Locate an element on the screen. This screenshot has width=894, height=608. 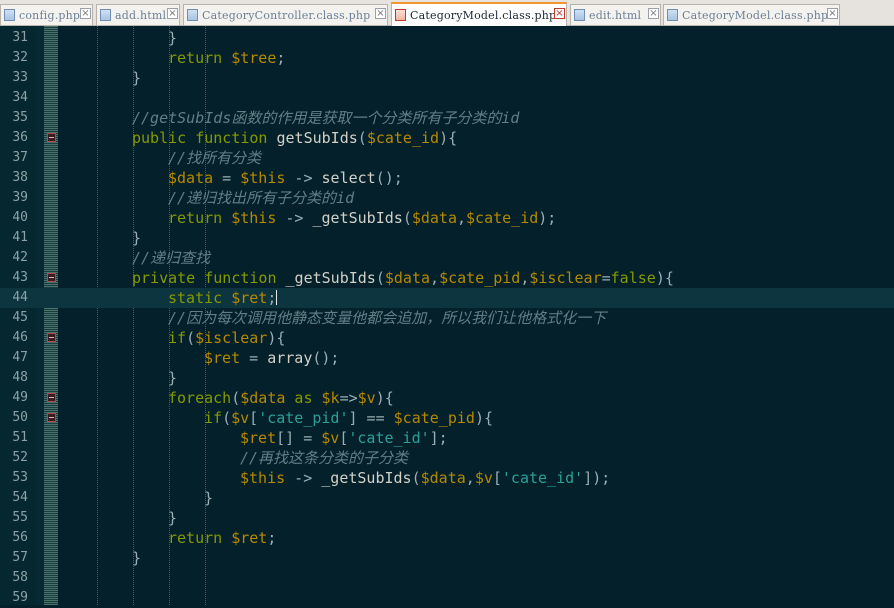
tab-1: add.html × is located at coordinates (138, 14).